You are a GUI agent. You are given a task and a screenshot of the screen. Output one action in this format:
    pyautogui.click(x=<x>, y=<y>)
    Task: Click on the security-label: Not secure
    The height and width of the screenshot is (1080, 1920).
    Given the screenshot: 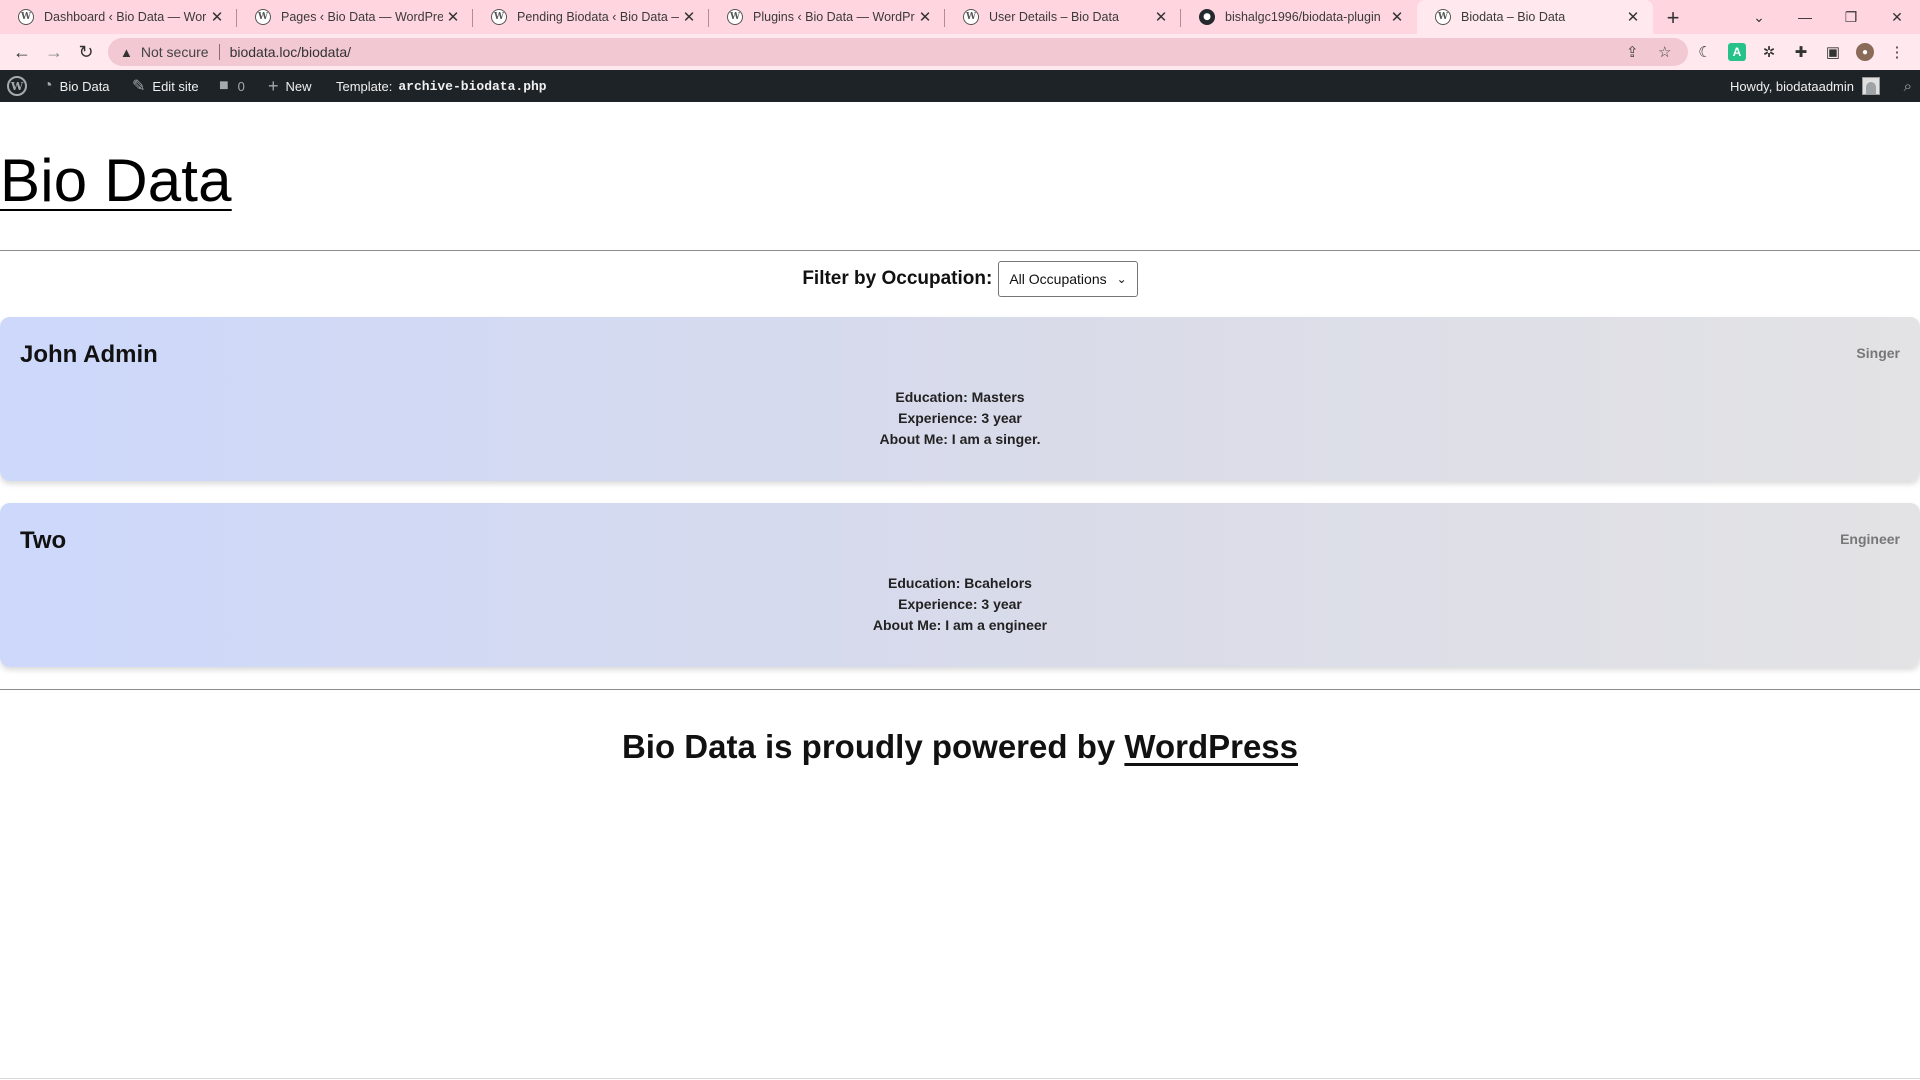 What is the action you would take?
    pyautogui.click(x=175, y=52)
    